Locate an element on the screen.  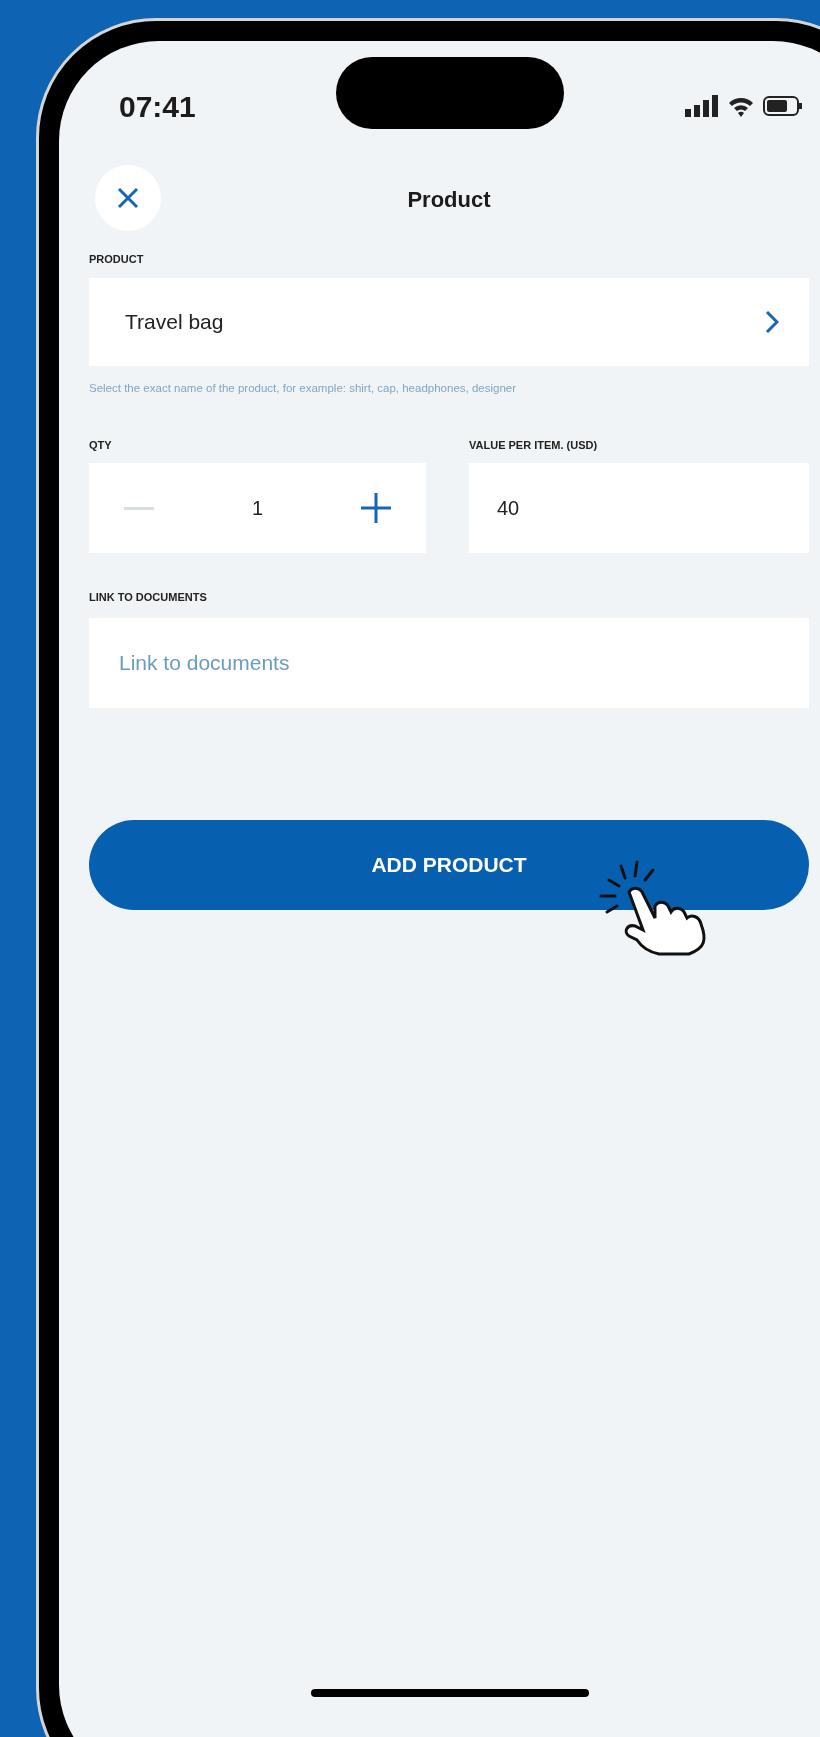
product-select: Travel bag is located at coordinates (449, 321).